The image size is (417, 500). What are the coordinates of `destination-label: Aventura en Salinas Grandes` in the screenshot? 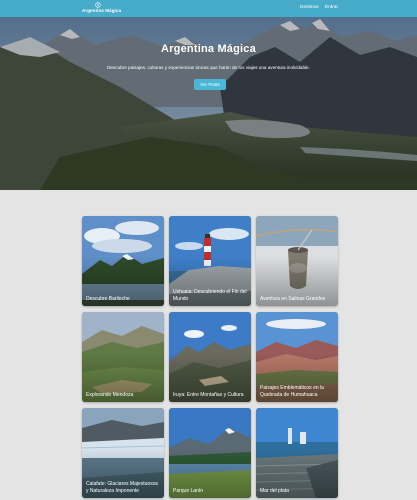 It's located at (293, 298).